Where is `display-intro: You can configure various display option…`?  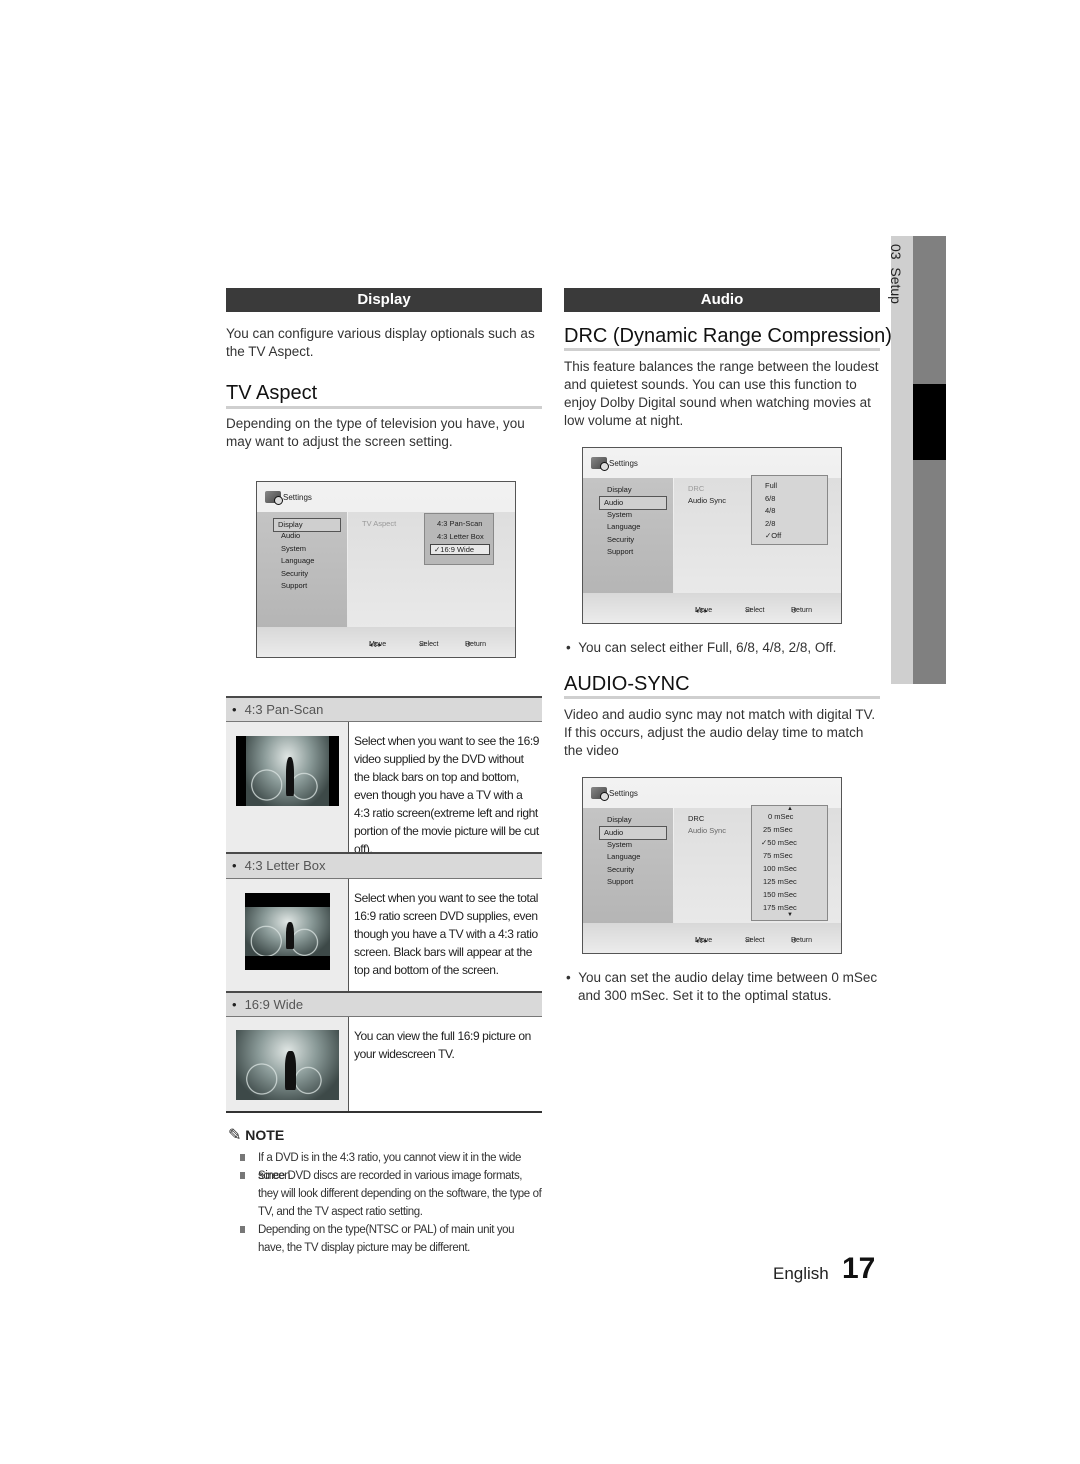
display-intro: You can configure various display option… is located at coordinates (380, 342).